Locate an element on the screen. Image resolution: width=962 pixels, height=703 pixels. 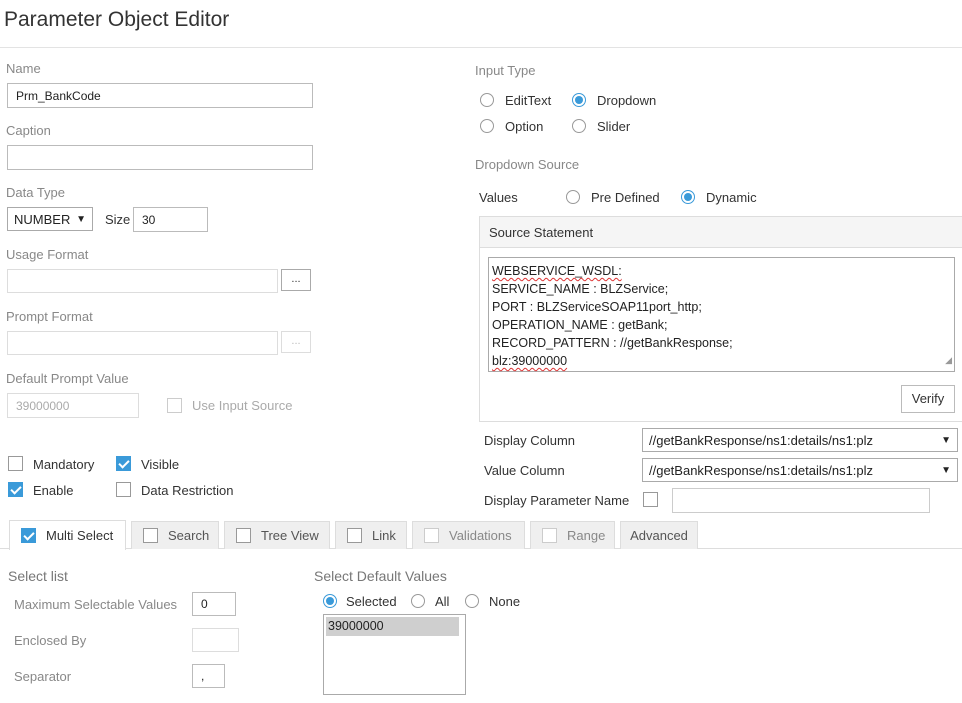
statement-line-text: blz:39000000 is located at coordinates (530, 361).